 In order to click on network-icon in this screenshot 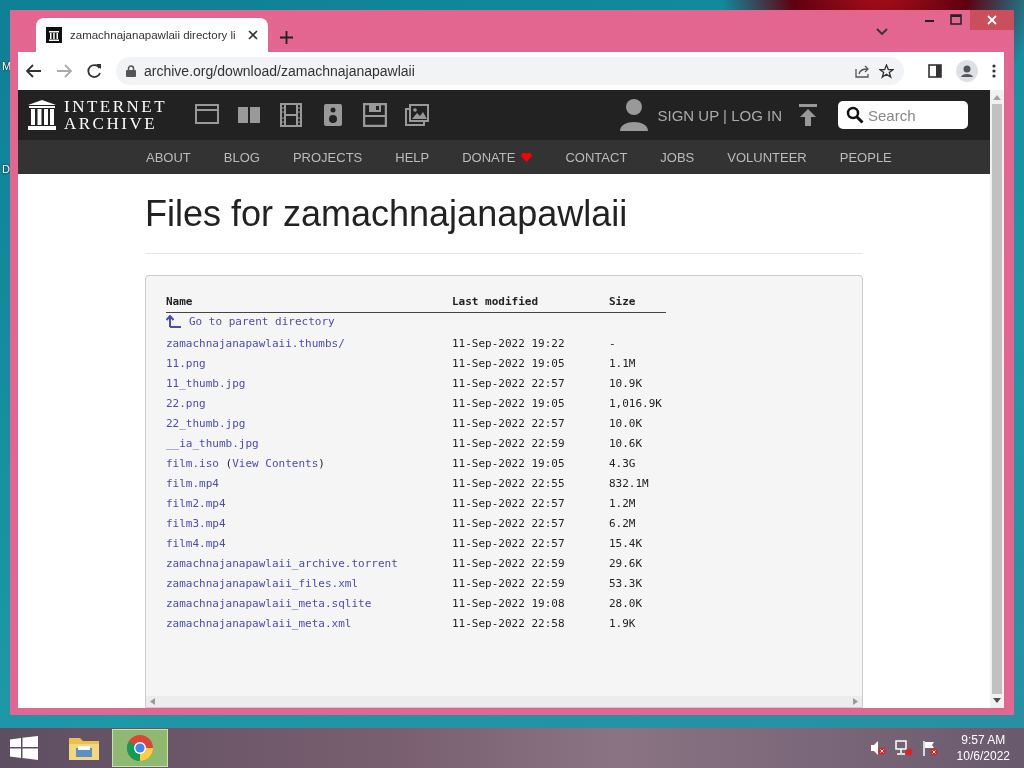, I will do `click(903, 748)`.